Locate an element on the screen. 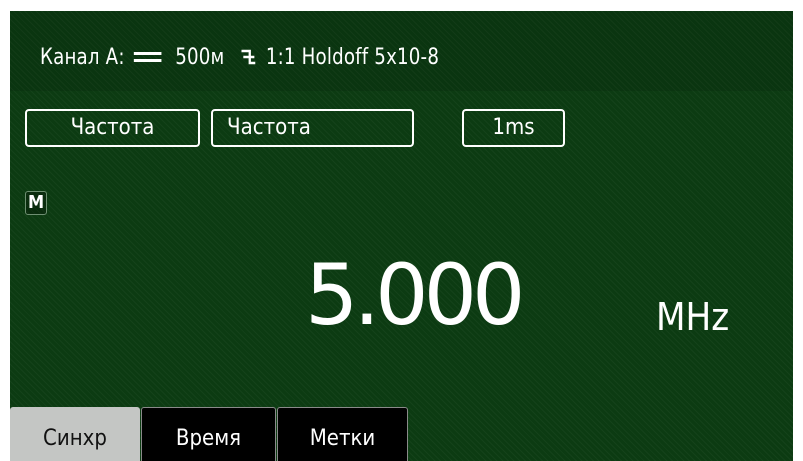 This screenshot has height=461, width=803. mode-badge: M is located at coordinates (36, 203).